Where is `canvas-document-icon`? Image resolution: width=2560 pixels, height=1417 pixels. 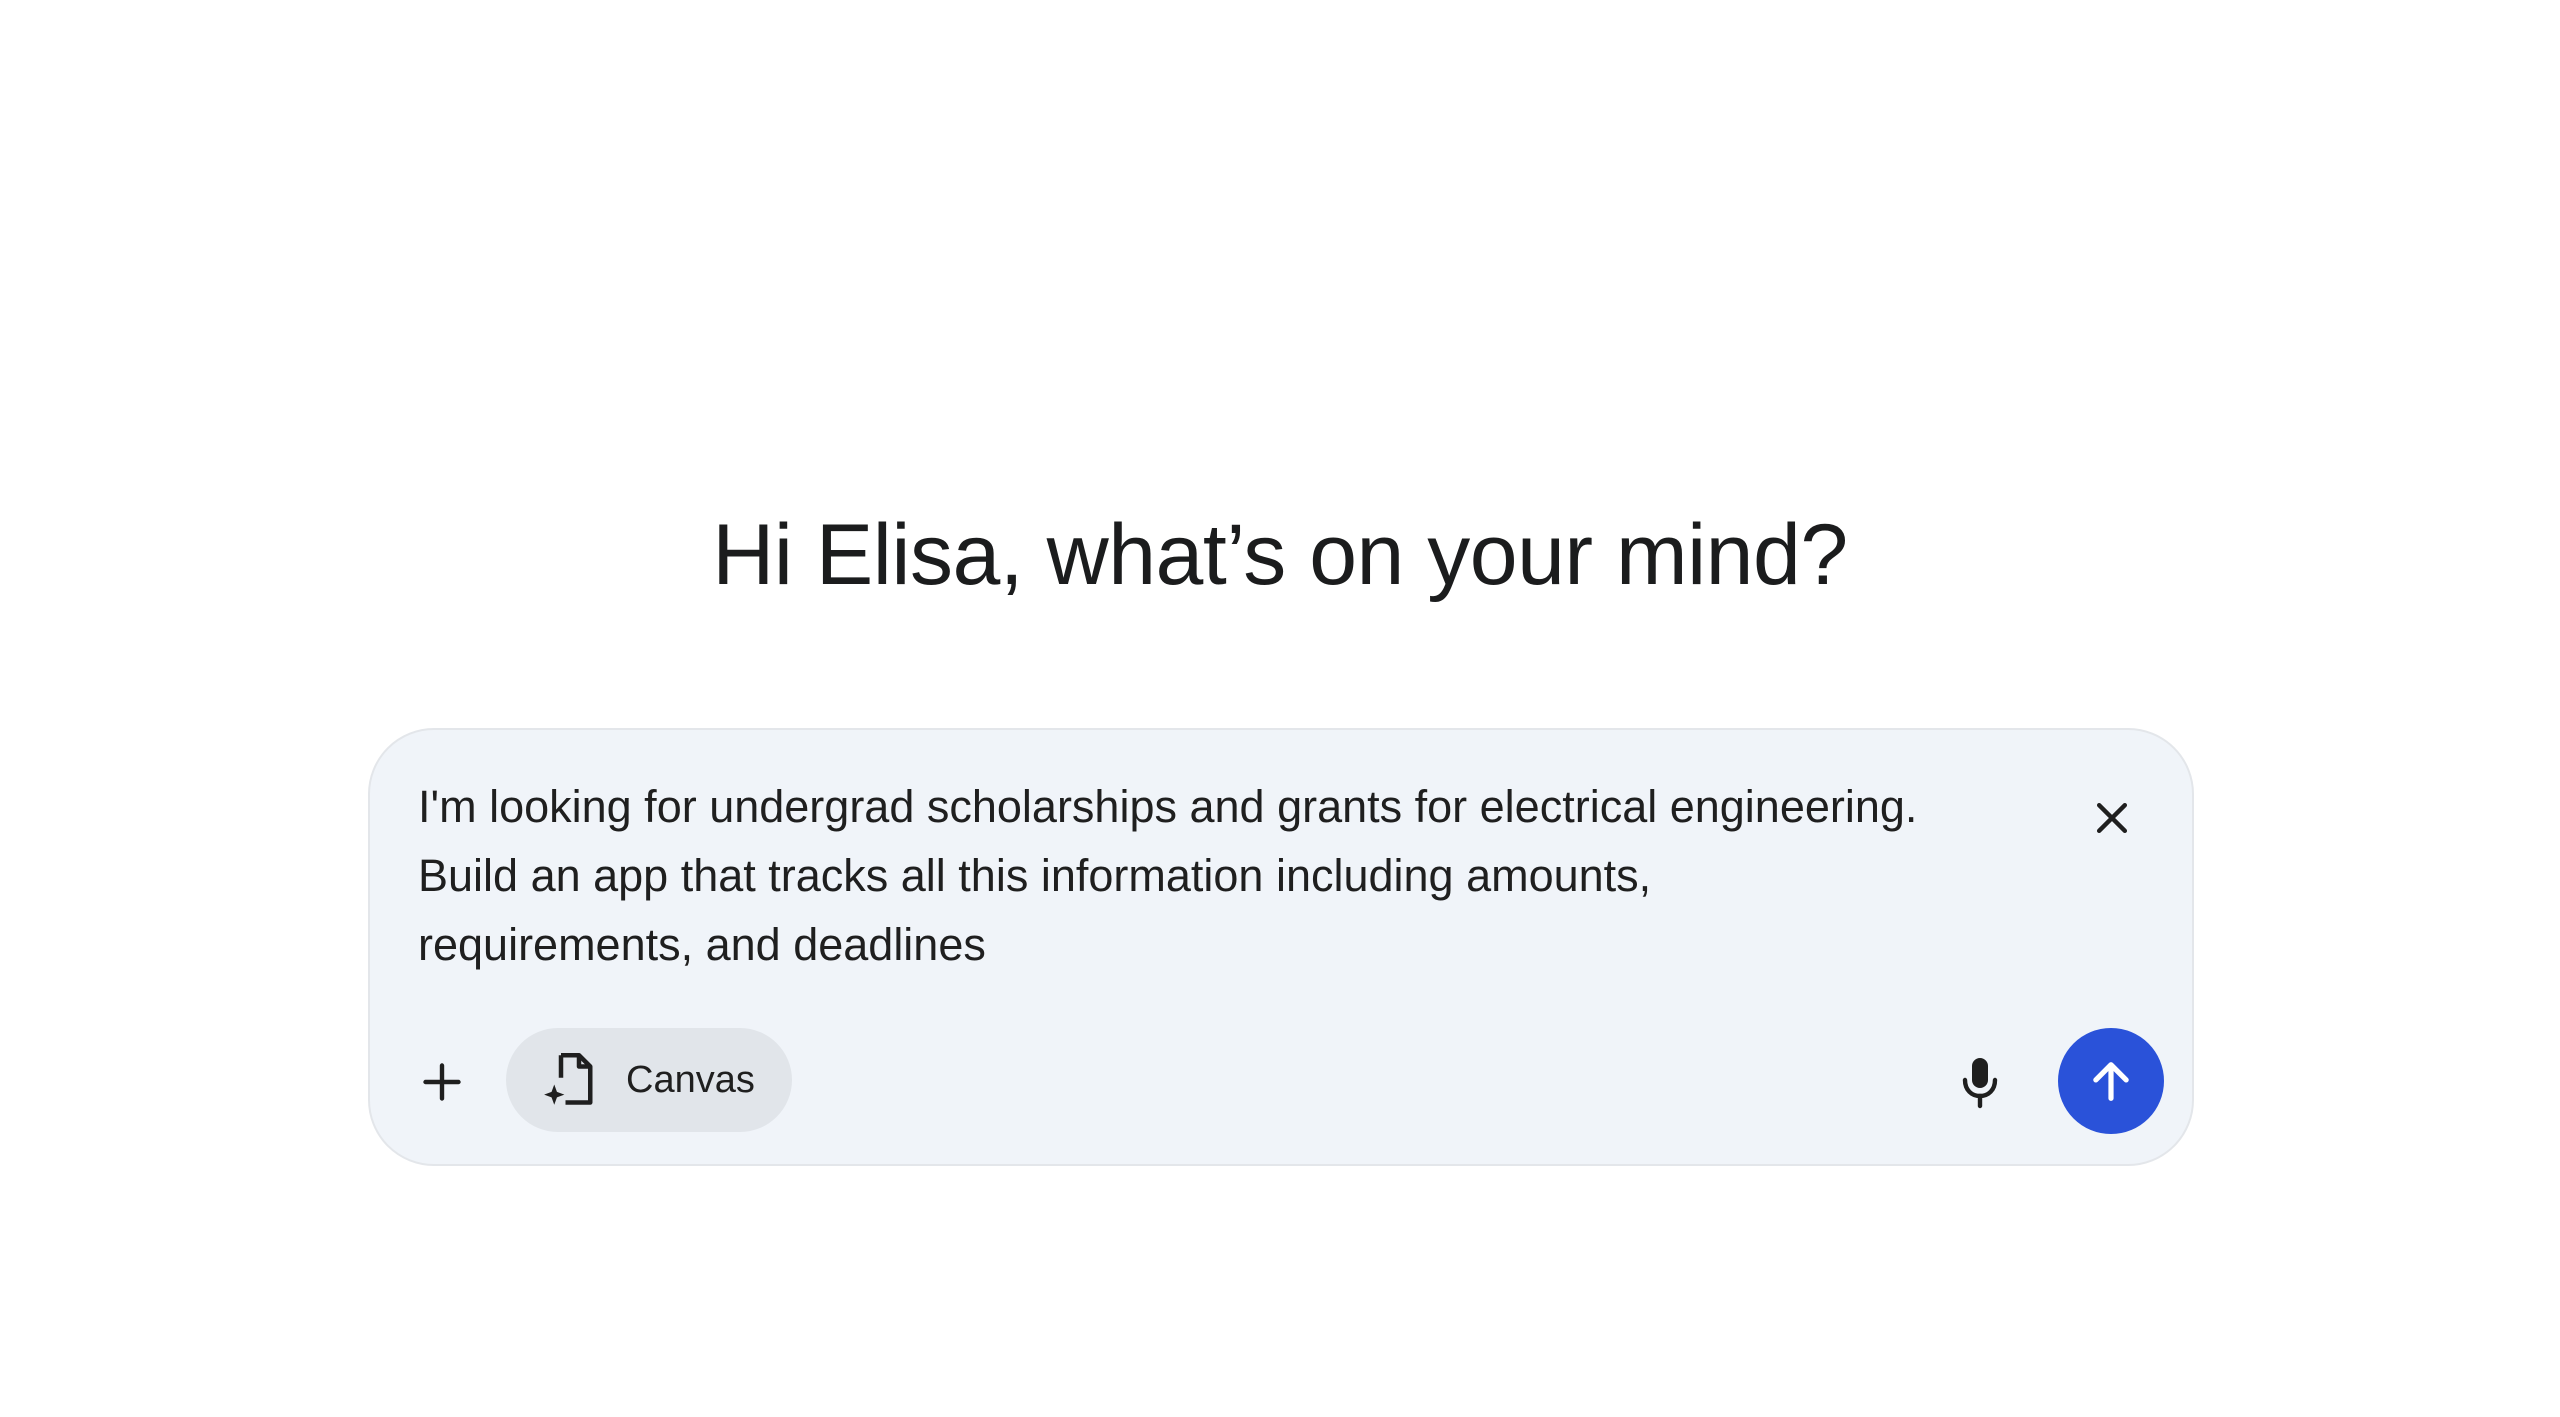
canvas-document-icon is located at coordinates (570, 1080).